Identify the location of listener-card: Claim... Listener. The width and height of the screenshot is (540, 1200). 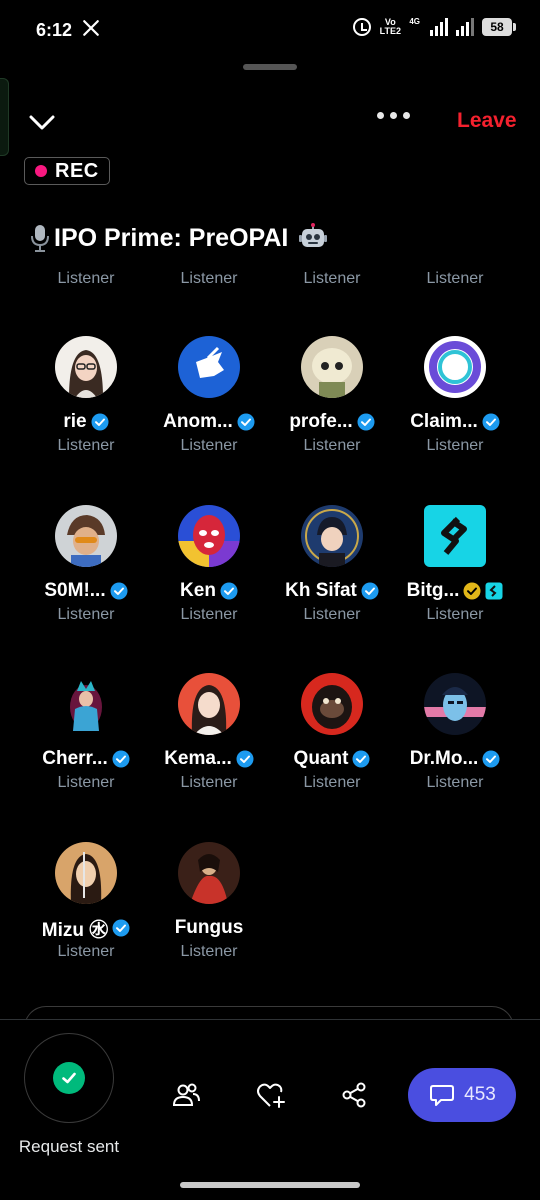
(455, 395).